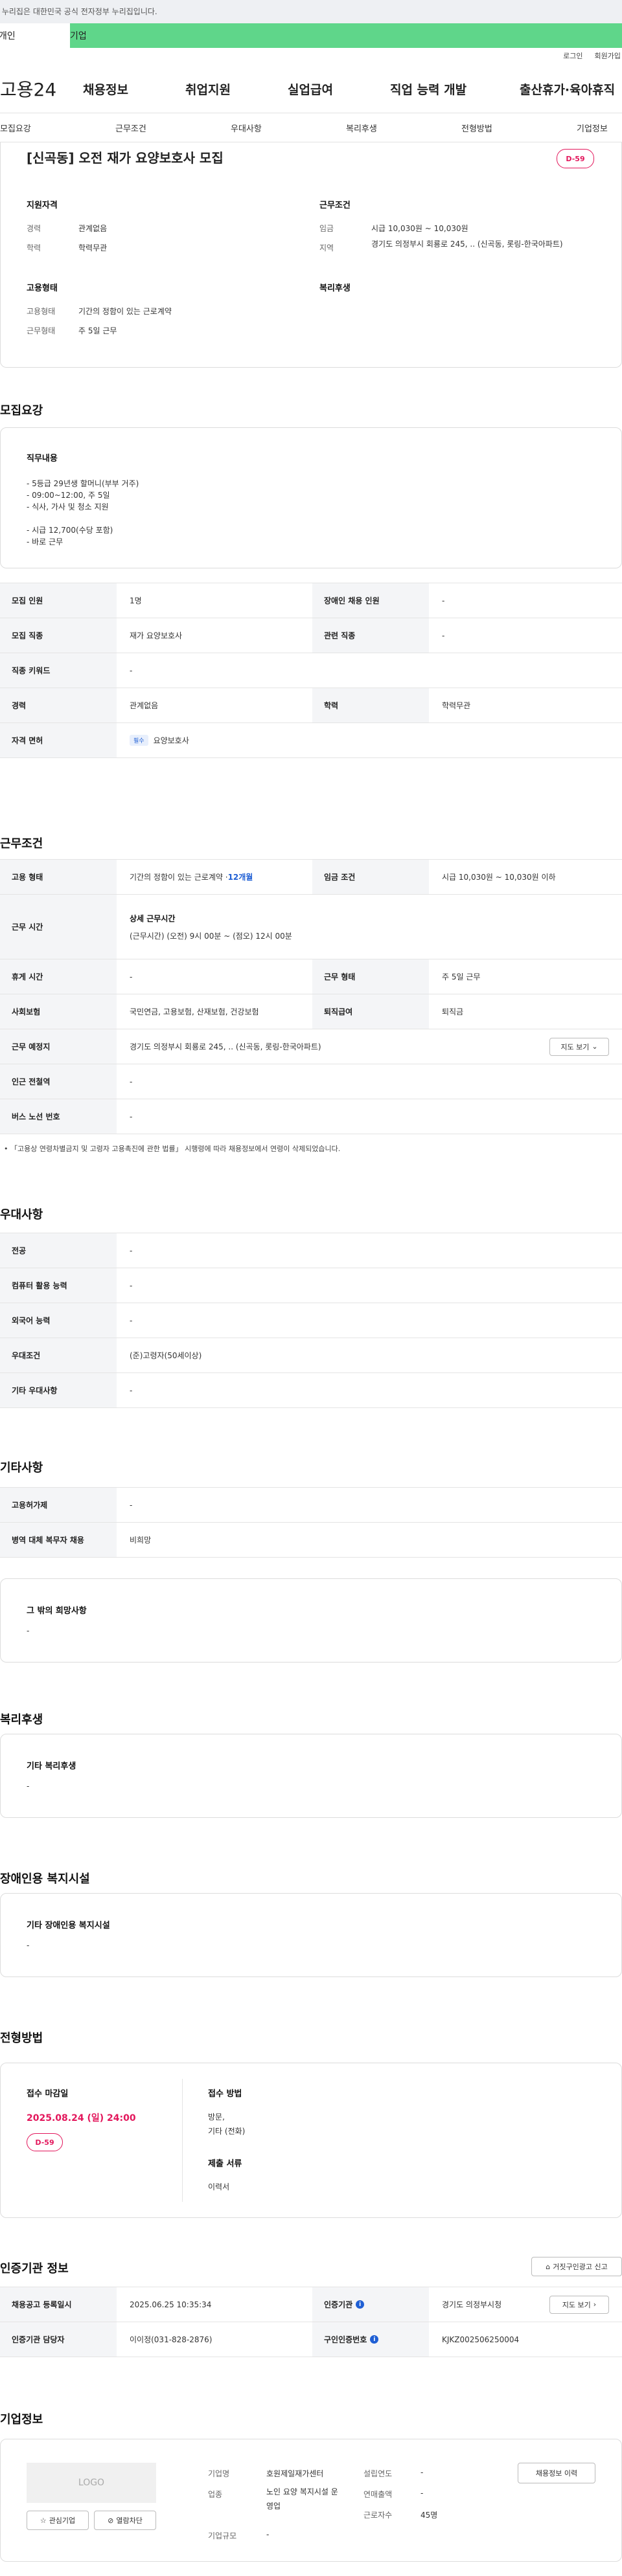 Image resolution: width=622 pixels, height=2576 pixels. I want to click on deadline-dday-badge: D-59, so click(45, 2142).